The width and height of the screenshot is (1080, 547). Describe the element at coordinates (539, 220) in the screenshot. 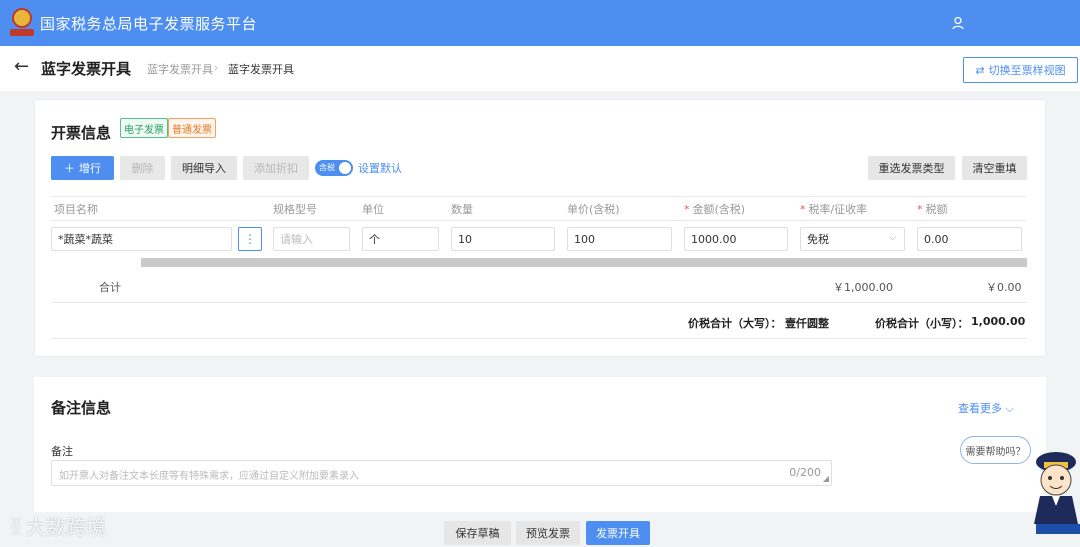

I see `table-header-divider` at that location.